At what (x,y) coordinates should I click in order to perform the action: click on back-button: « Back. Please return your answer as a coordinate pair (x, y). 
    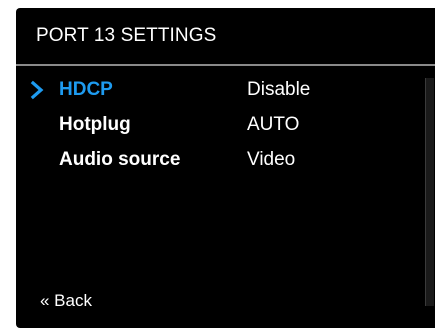
    Looking at the image, I should click on (66, 301).